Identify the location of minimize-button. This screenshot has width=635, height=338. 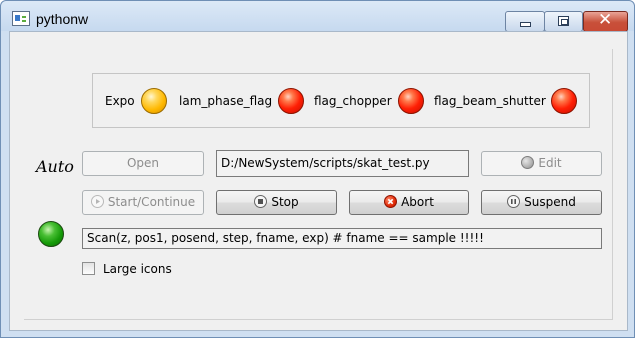
(525, 21).